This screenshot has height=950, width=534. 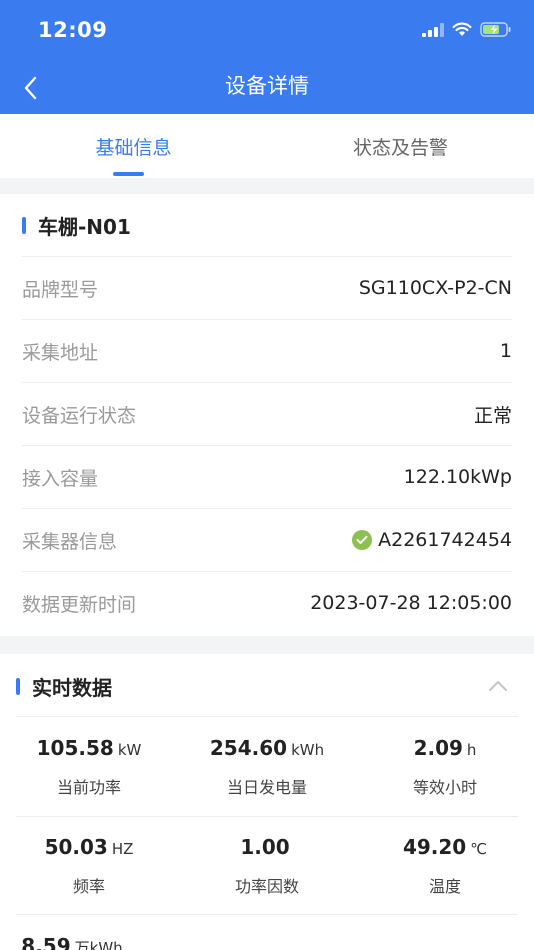 What do you see at coordinates (98, 944) in the screenshot?
I see `metric-unit: 万kWh` at bounding box center [98, 944].